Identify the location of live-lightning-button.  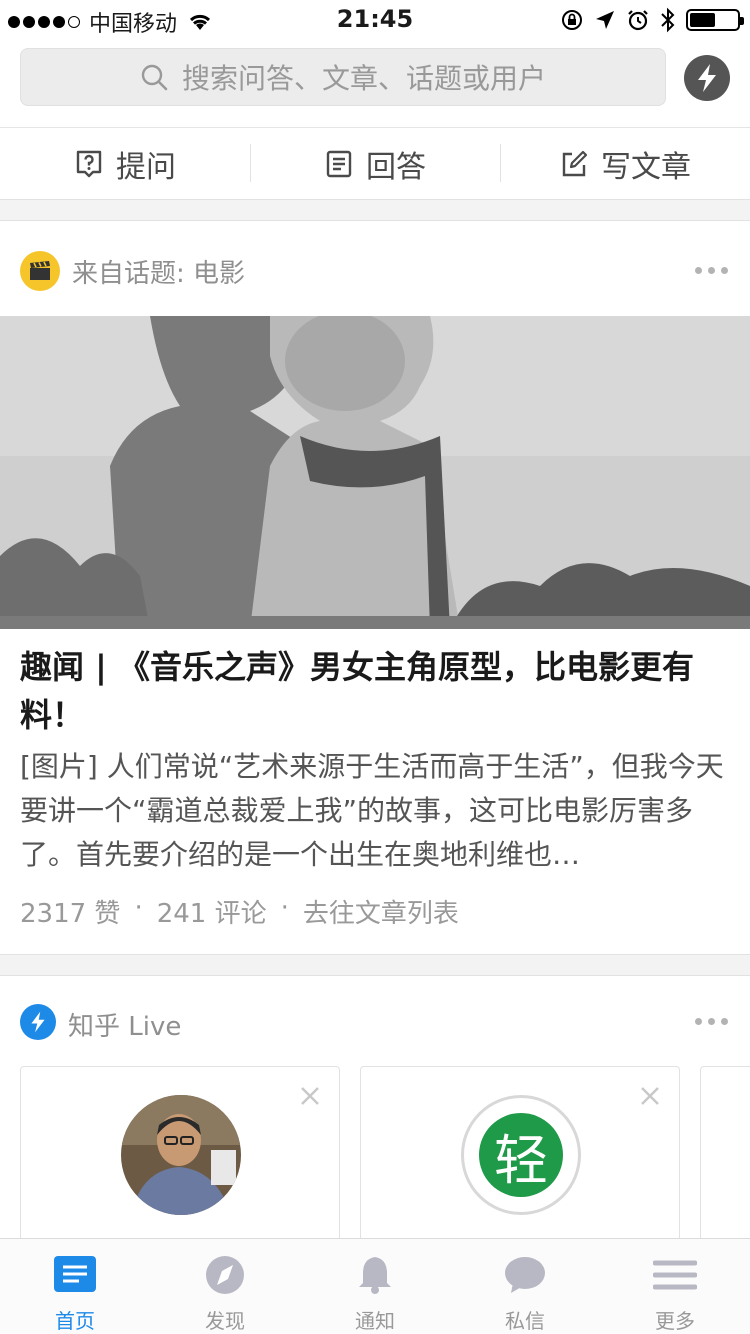
(707, 78).